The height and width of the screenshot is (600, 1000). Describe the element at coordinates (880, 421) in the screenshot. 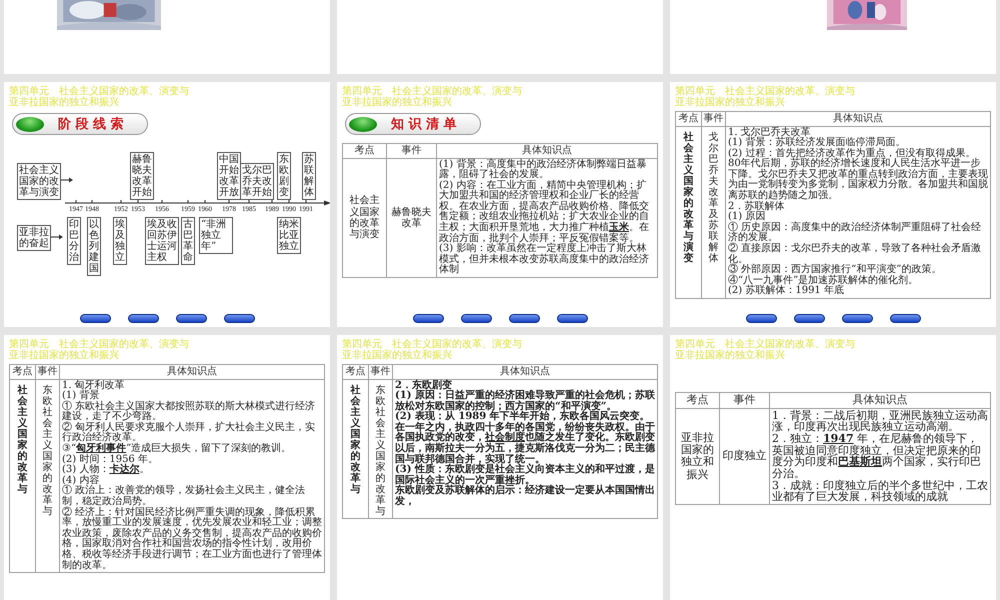

I see `point-text: 1．背景：二战后初期，亚洲民族独立运动高涨，印度再次出现民族独立运动高潮。` at that location.